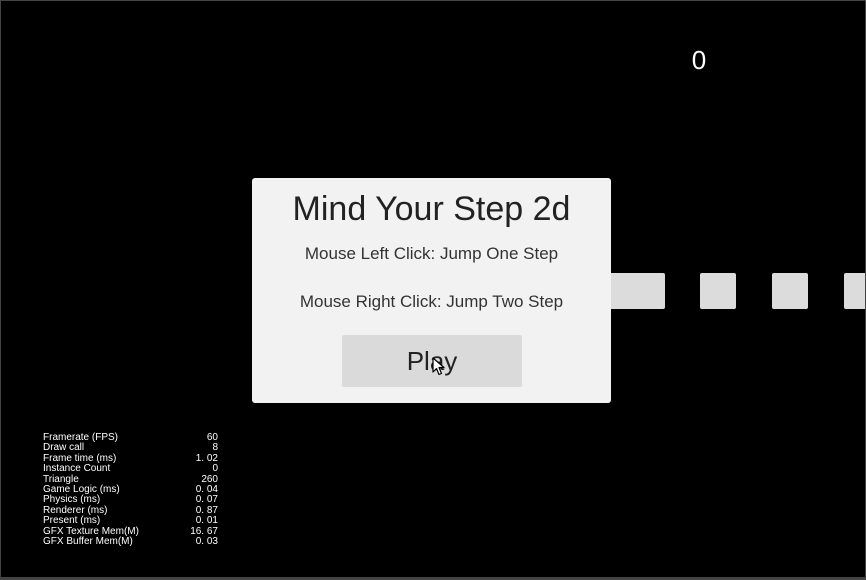  I want to click on stat-value: 0, so click(215, 469).